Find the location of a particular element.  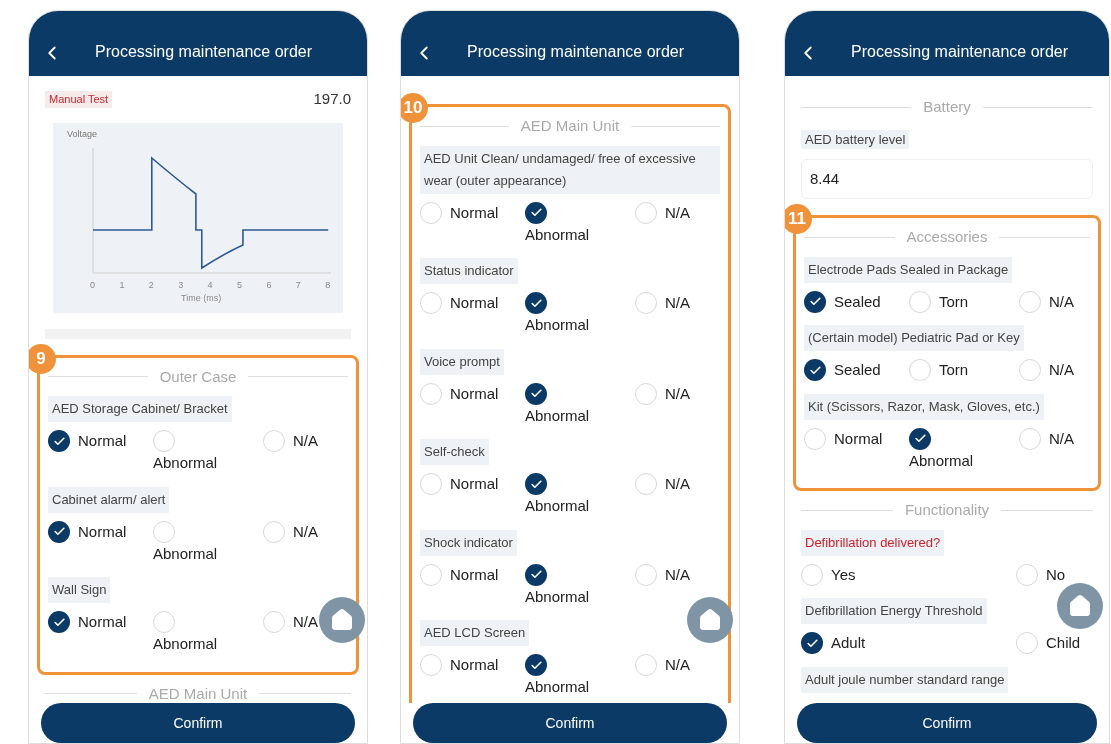

tick-label: 5 is located at coordinates (239, 284).